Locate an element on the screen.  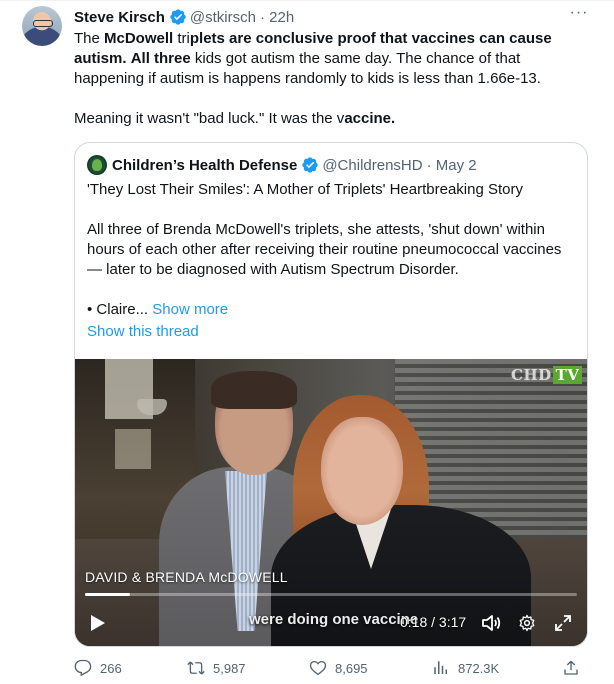
tweet-action-bar: 266 5,987 8,695 872.3K is located at coordinates (334, 668).